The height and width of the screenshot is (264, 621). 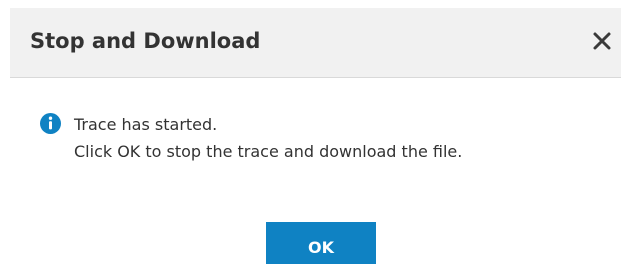 I want to click on ok-button: OK, so click(x=321, y=243).